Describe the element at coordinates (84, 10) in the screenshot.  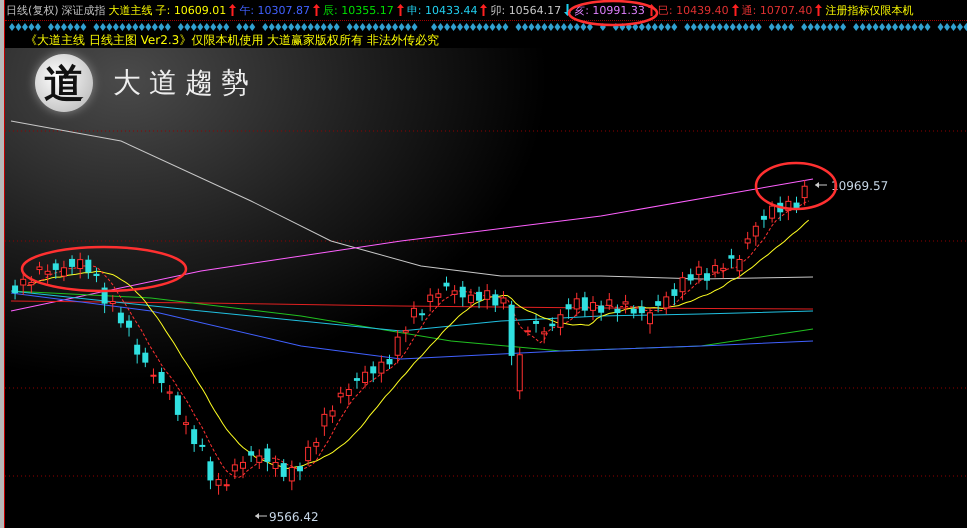
I see `index-name: 深证成指` at that location.